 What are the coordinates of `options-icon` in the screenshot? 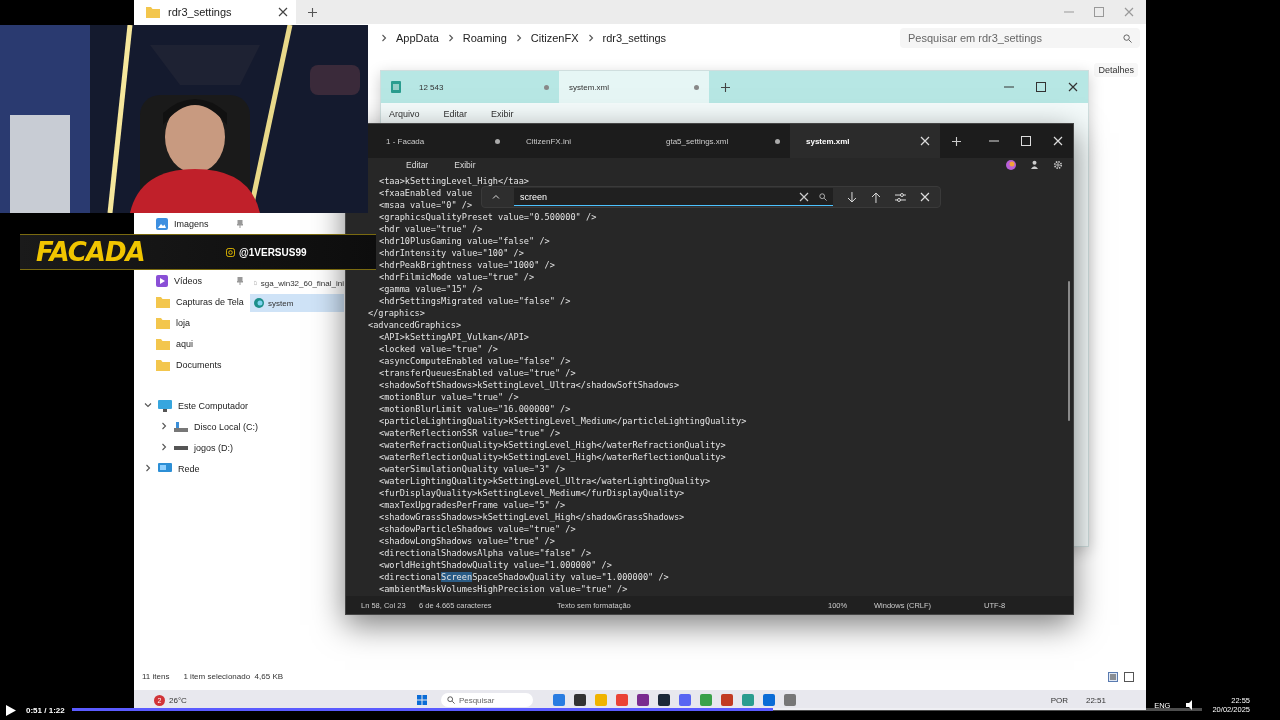 It's located at (901, 197).